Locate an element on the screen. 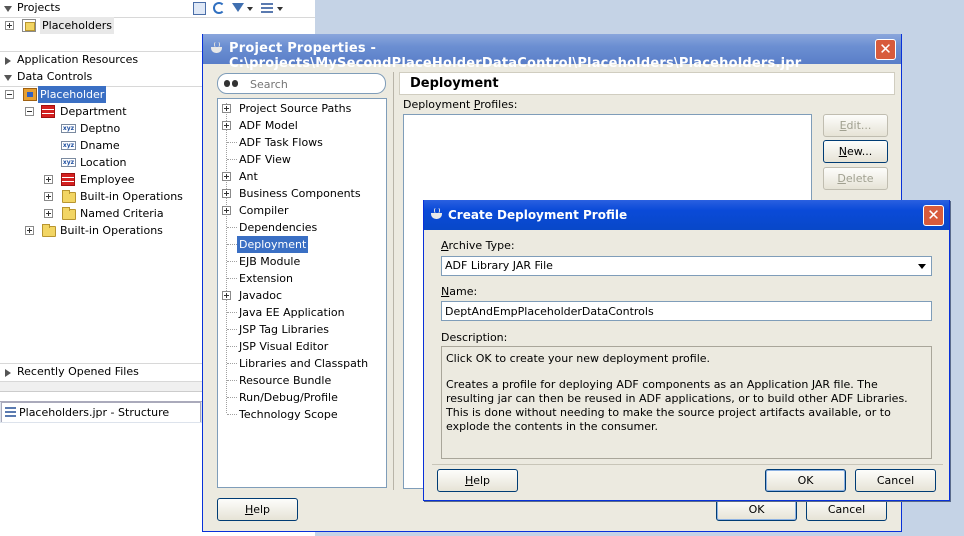 This screenshot has height=536, width=964. search-input is located at coordinates (315, 84).